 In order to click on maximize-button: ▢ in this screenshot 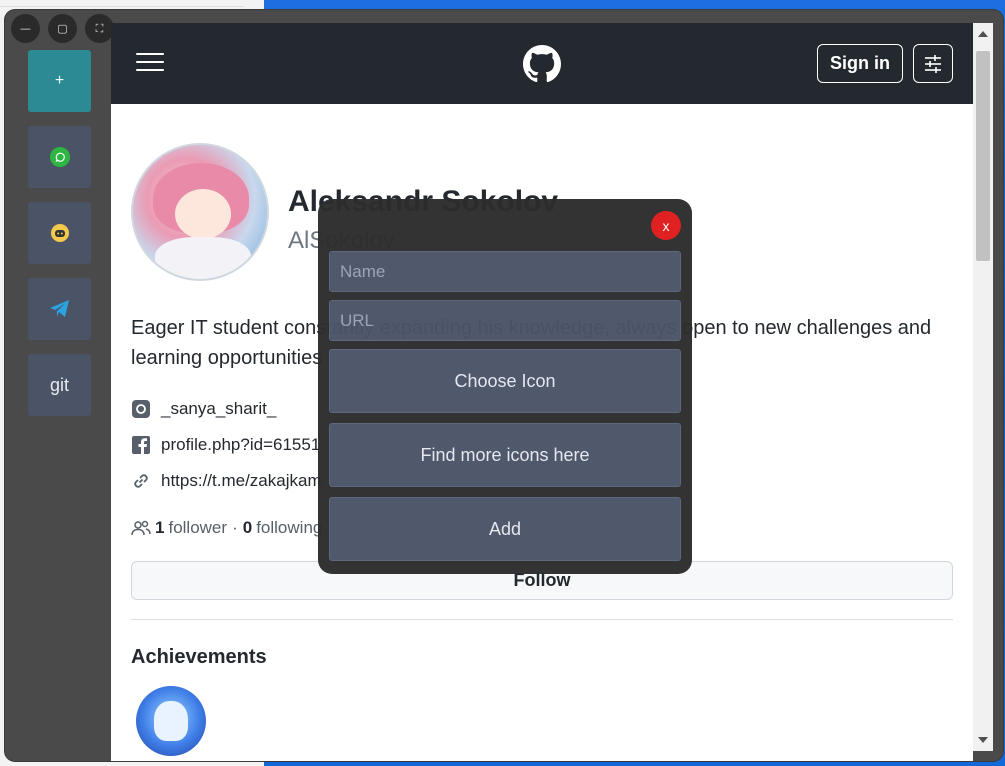, I will do `click(62, 28)`.